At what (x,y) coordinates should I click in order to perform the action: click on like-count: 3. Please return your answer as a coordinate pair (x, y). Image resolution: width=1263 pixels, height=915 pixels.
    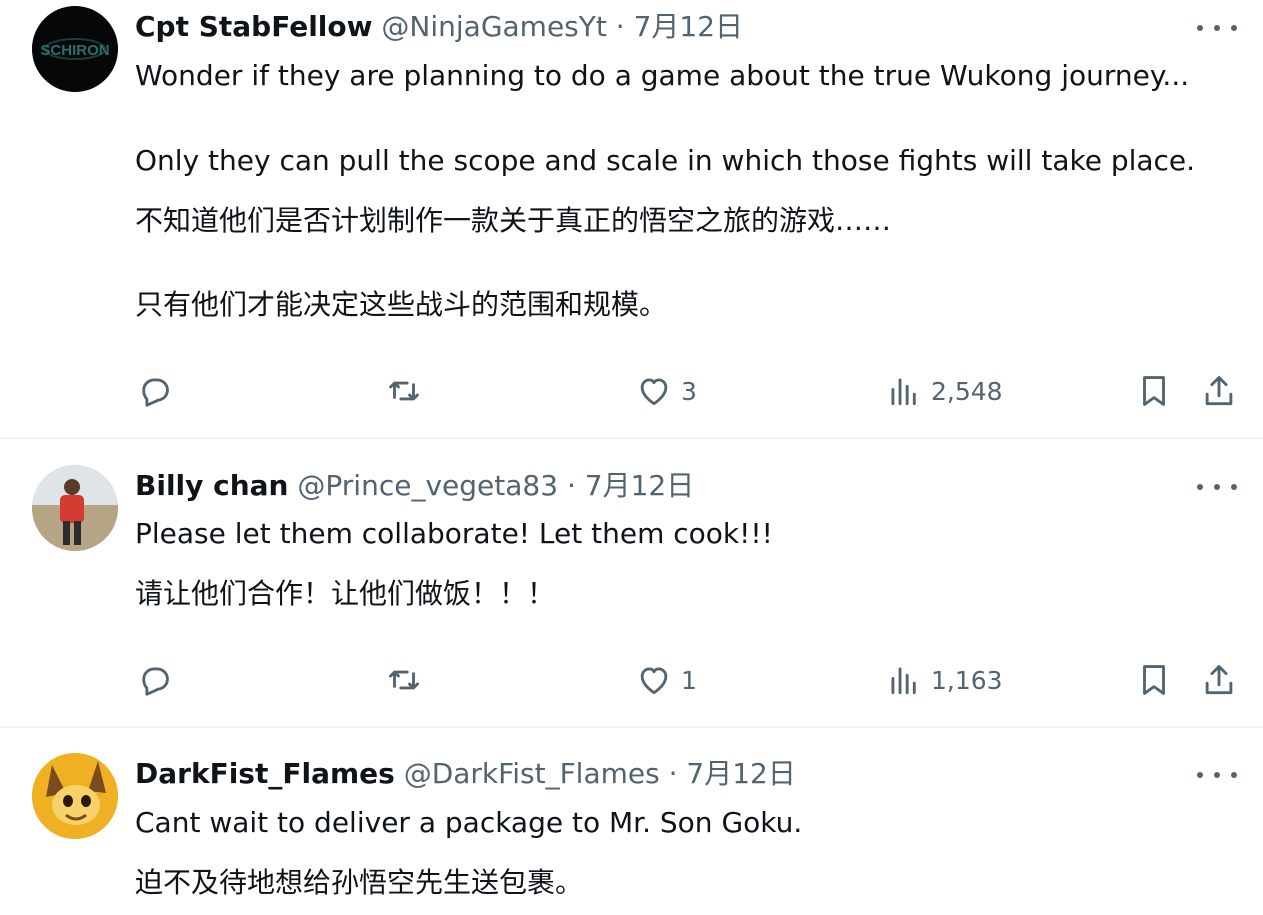
    Looking at the image, I should click on (689, 391).